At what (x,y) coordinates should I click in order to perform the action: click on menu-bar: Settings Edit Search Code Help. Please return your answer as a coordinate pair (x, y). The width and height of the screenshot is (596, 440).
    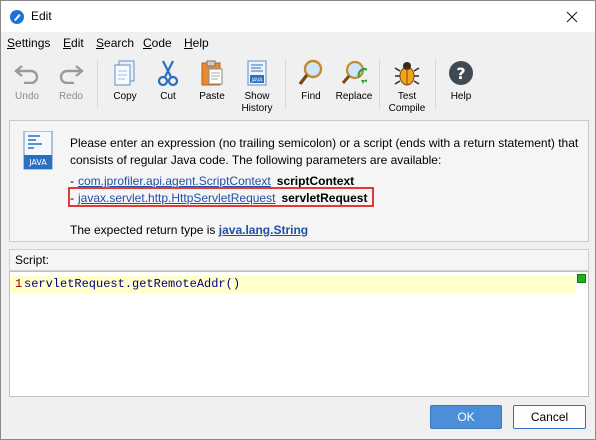
    Looking at the image, I should click on (298, 43).